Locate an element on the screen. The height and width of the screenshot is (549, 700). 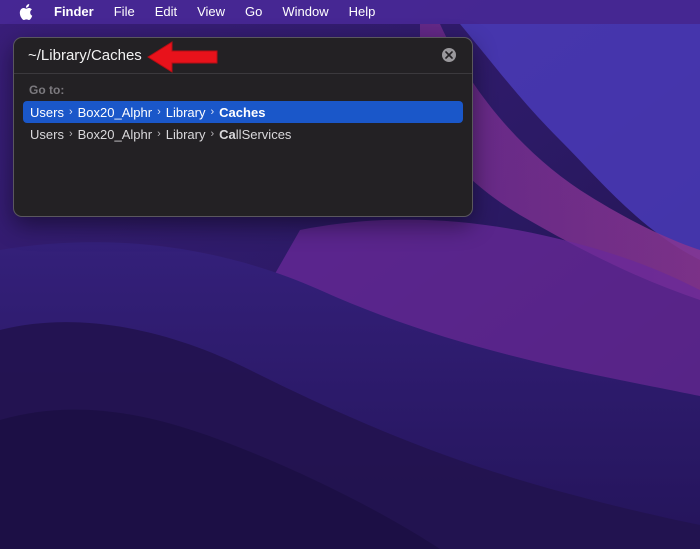
menu-window: Window is located at coordinates (305, 12).